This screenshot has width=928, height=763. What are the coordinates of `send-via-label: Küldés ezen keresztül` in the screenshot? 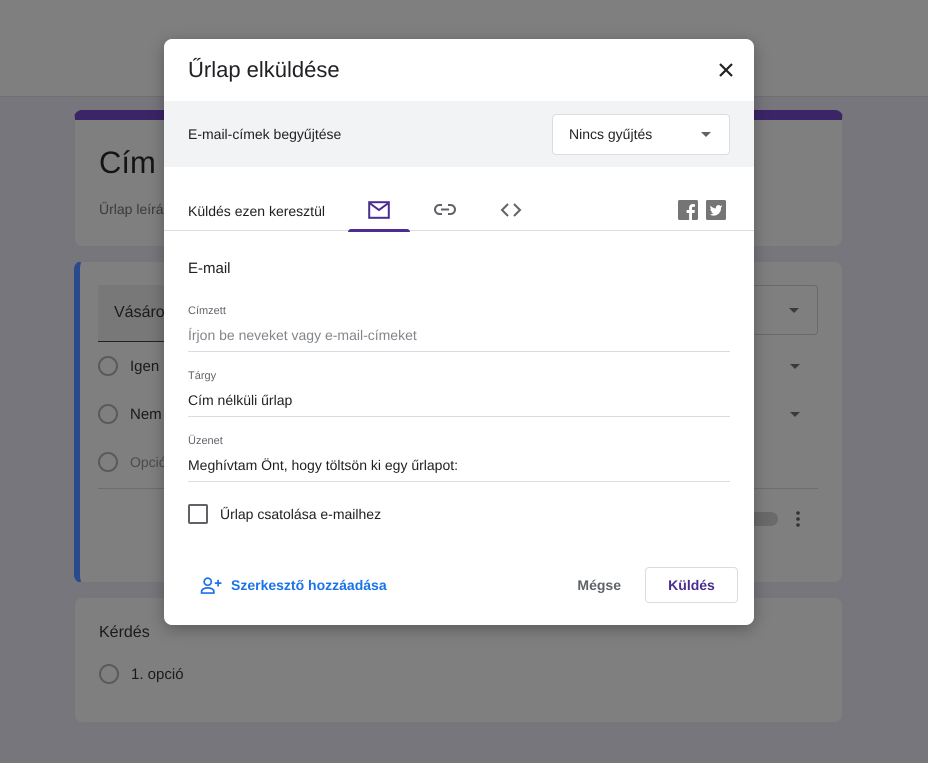 It's located at (257, 210).